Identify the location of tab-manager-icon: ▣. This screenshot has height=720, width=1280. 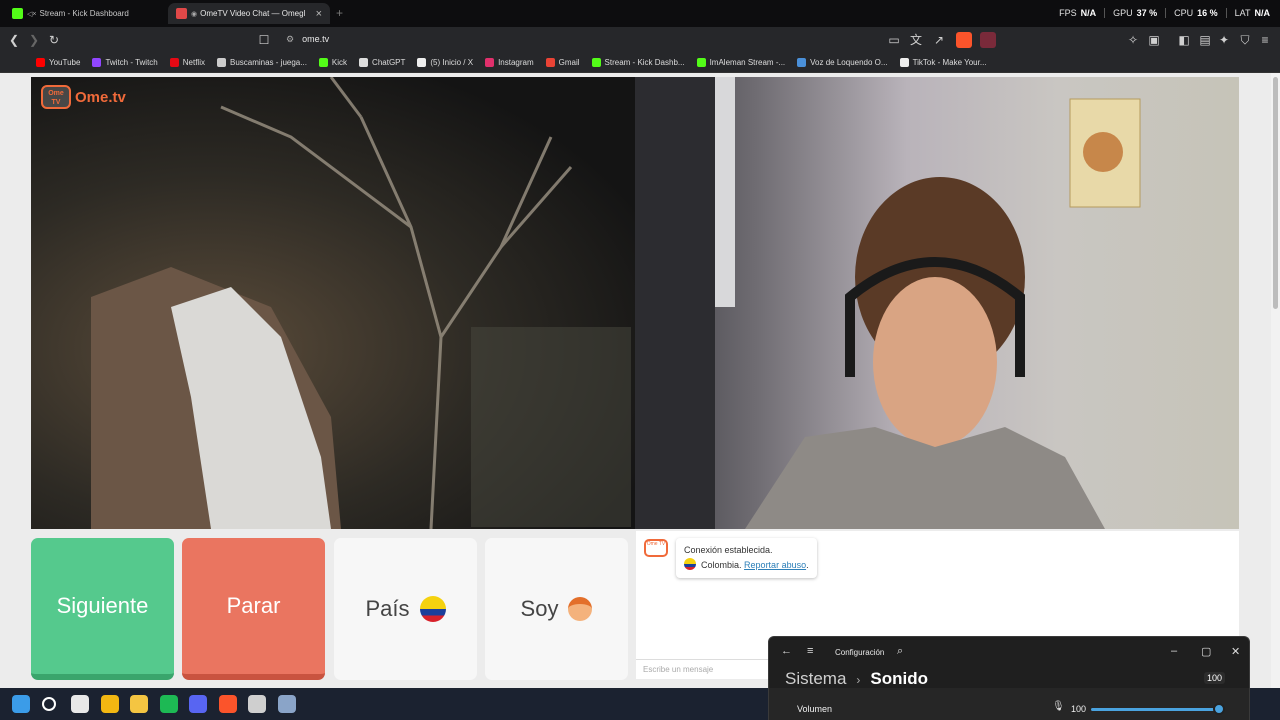
(1154, 40).